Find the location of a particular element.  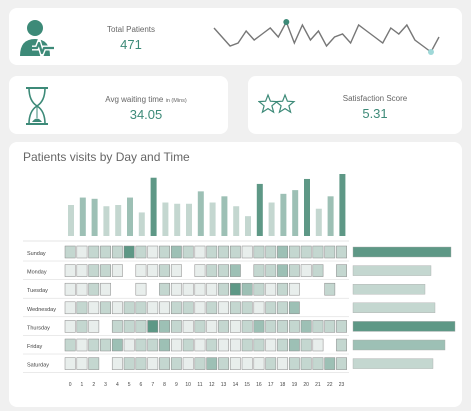

stars-icon is located at coordinates (277, 103).